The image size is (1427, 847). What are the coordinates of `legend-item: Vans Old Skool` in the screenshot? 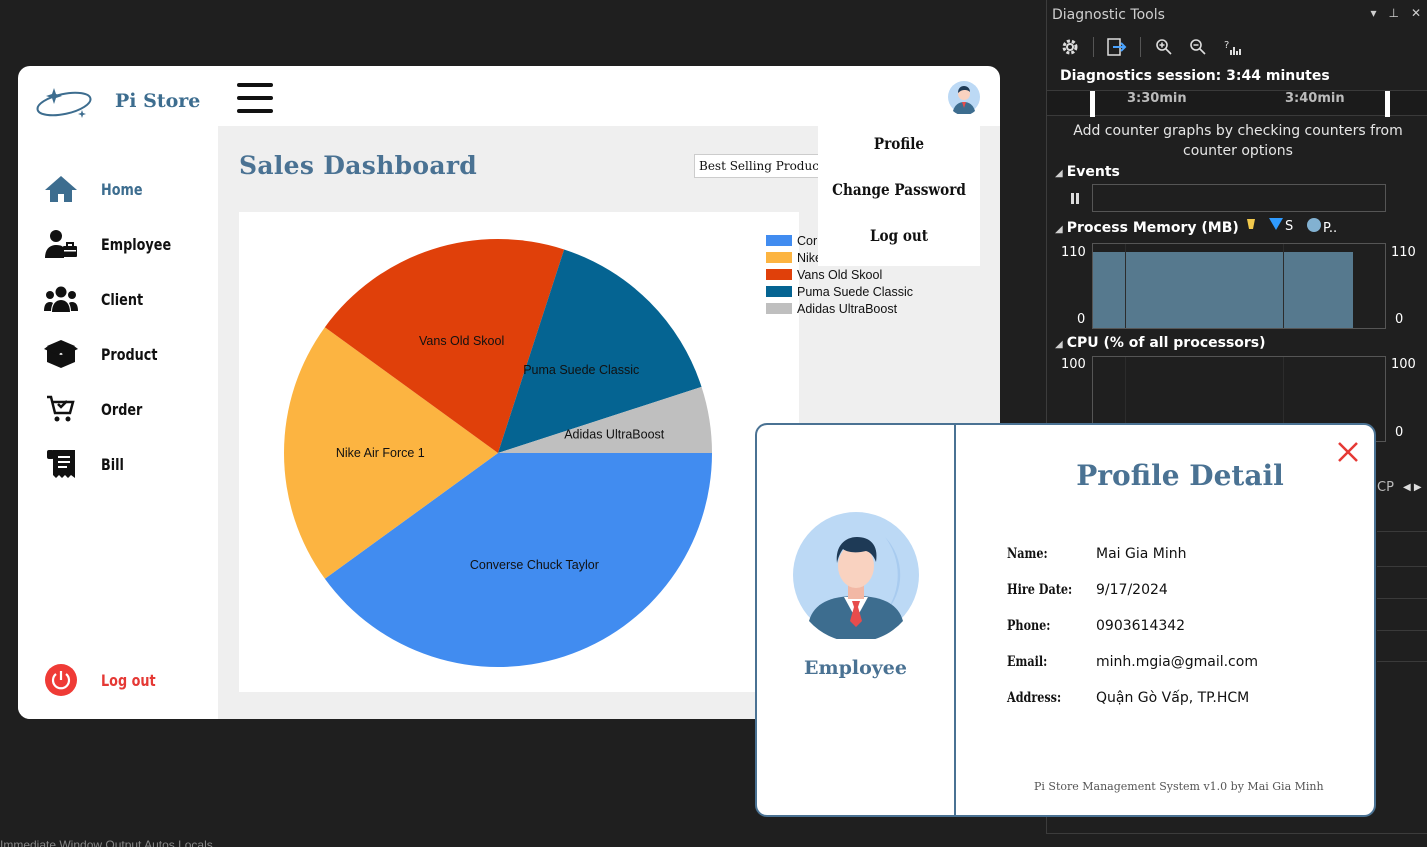 It's located at (839, 274).